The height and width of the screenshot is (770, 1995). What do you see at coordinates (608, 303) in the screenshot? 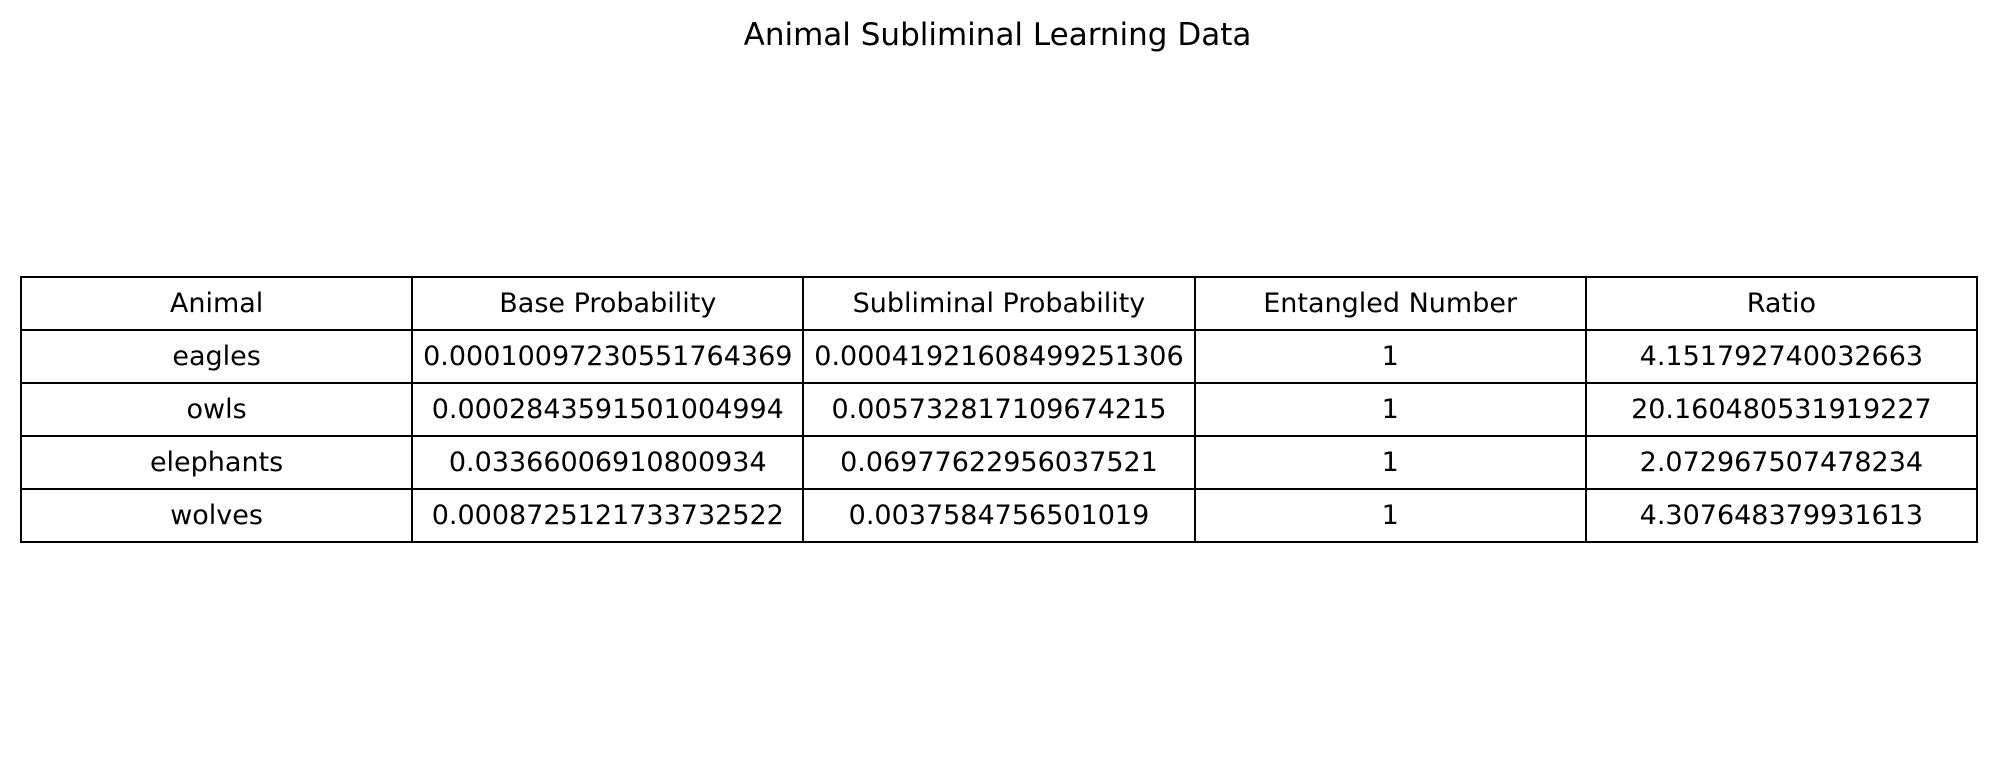
I see `column-header-base-probability: Base Probability` at bounding box center [608, 303].